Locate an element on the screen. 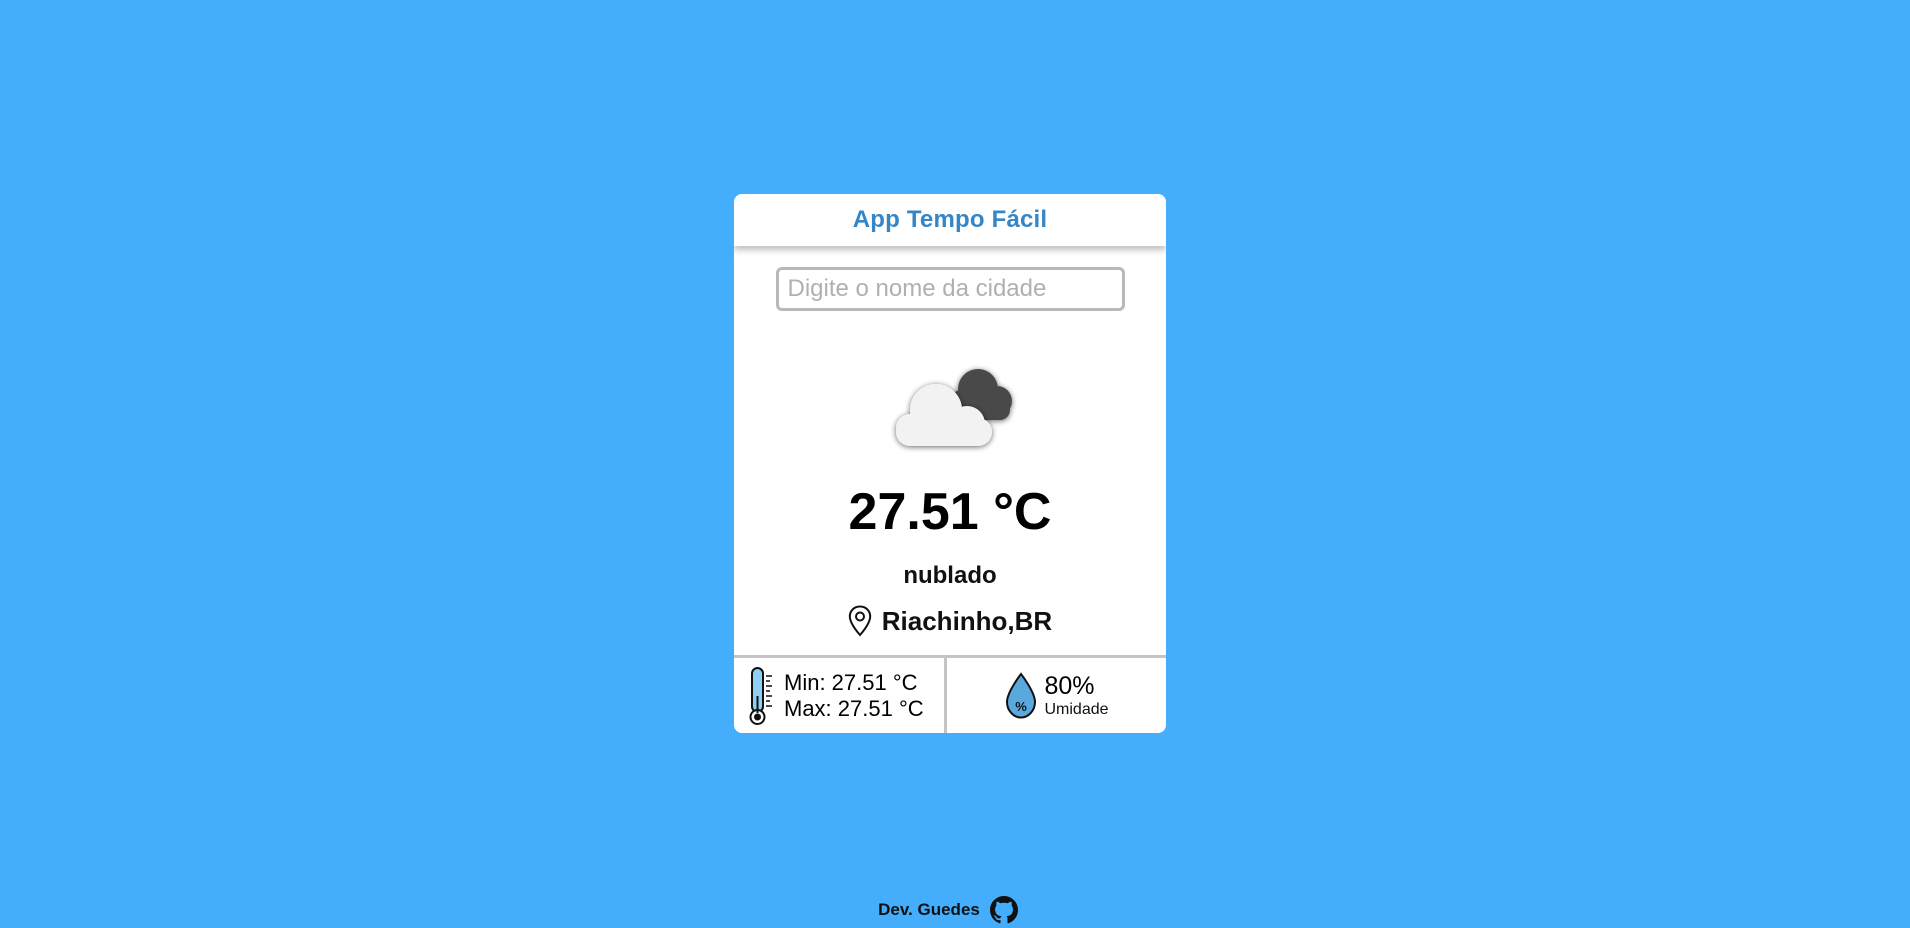 The height and width of the screenshot is (928, 1910). temperature-value: 27.51 °C is located at coordinates (950, 512).